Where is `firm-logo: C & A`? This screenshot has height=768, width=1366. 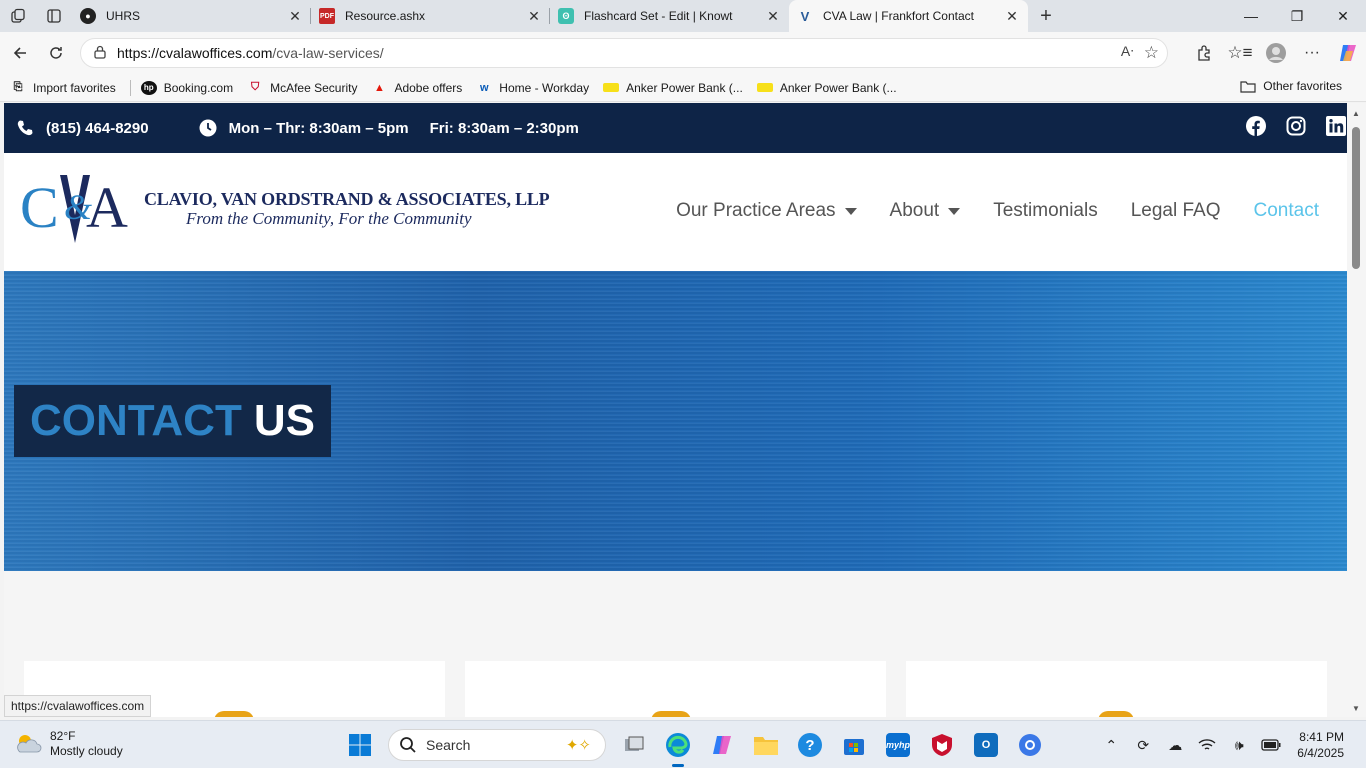
firm-logo: C & A is located at coordinates (76, 211).